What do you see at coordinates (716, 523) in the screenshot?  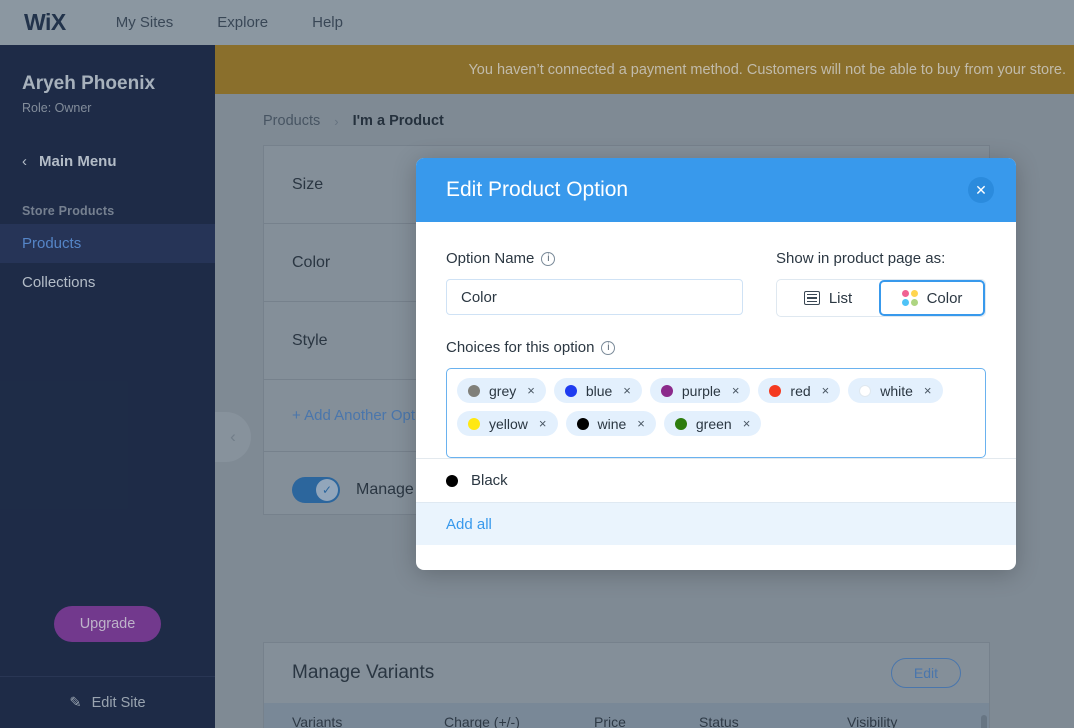 I see `add-all-button: Add all` at bounding box center [716, 523].